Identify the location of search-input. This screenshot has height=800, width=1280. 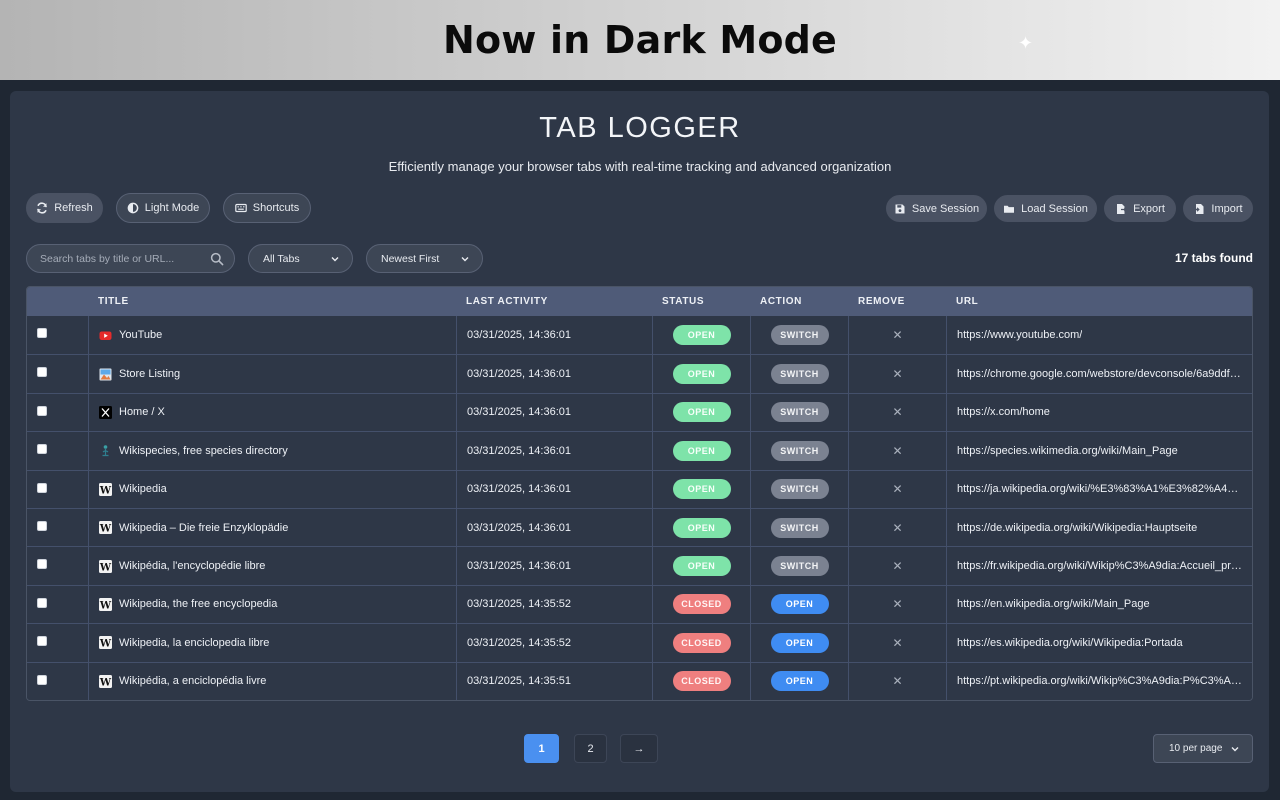
(125, 258).